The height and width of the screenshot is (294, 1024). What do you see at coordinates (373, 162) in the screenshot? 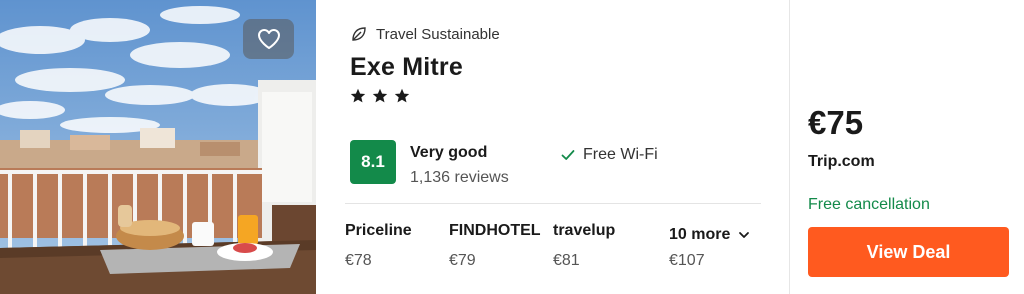
I see `rating-score-badge: 8.1` at bounding box center [373, 162].